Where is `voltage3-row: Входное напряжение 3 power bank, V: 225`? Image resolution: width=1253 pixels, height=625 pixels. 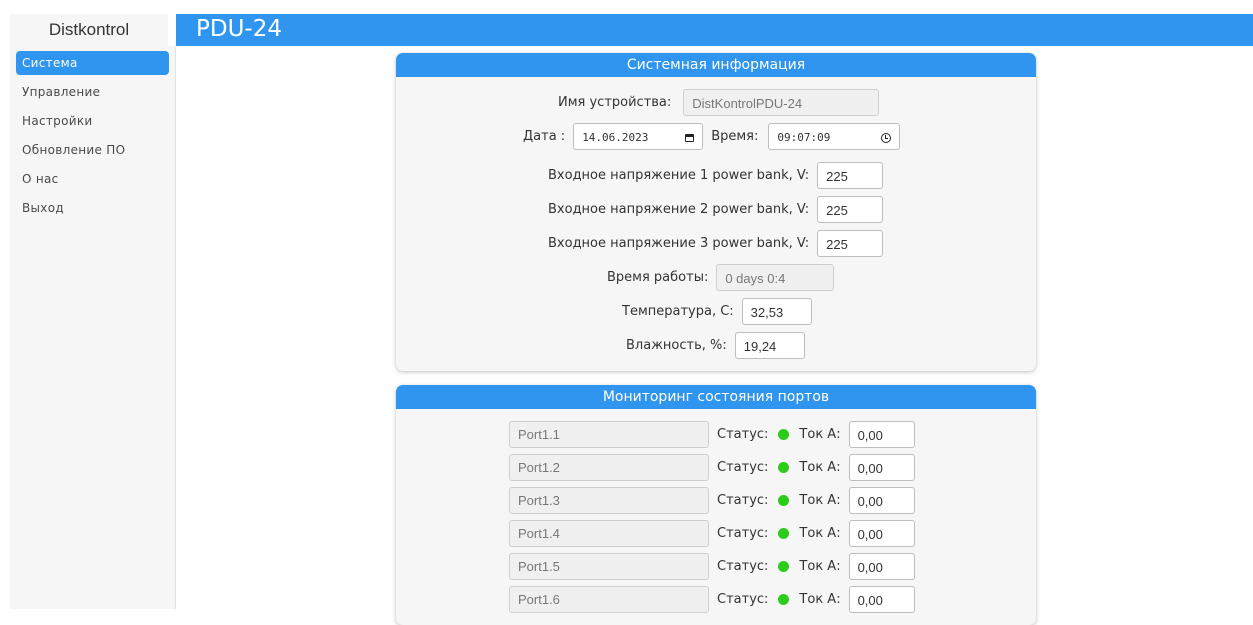 voltage3-row: Входное напряжение 3 power bank, V: 225 is located at coordinates (716, 243).